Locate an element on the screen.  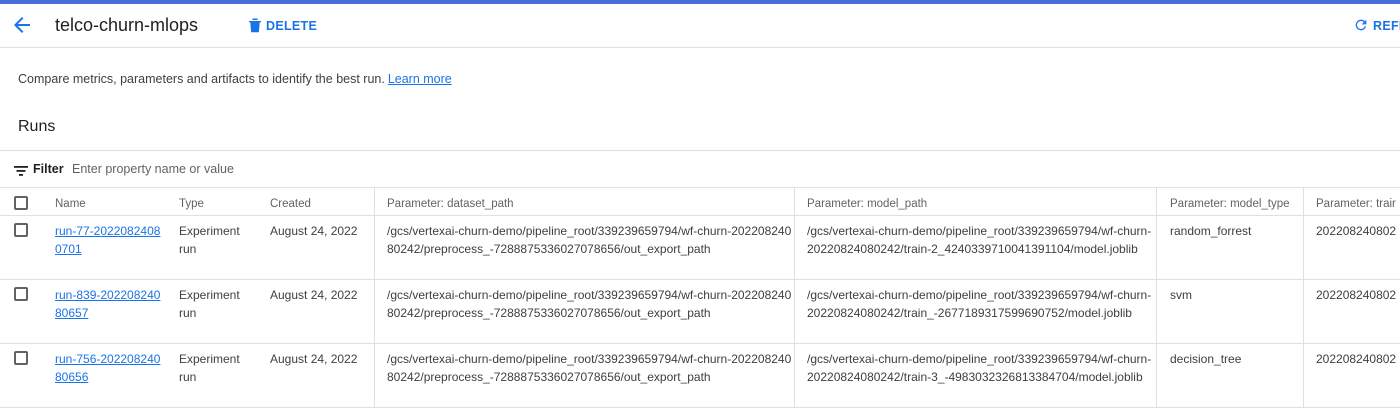
run-model-type: random_forrest is located at coordinates (1229, 247).